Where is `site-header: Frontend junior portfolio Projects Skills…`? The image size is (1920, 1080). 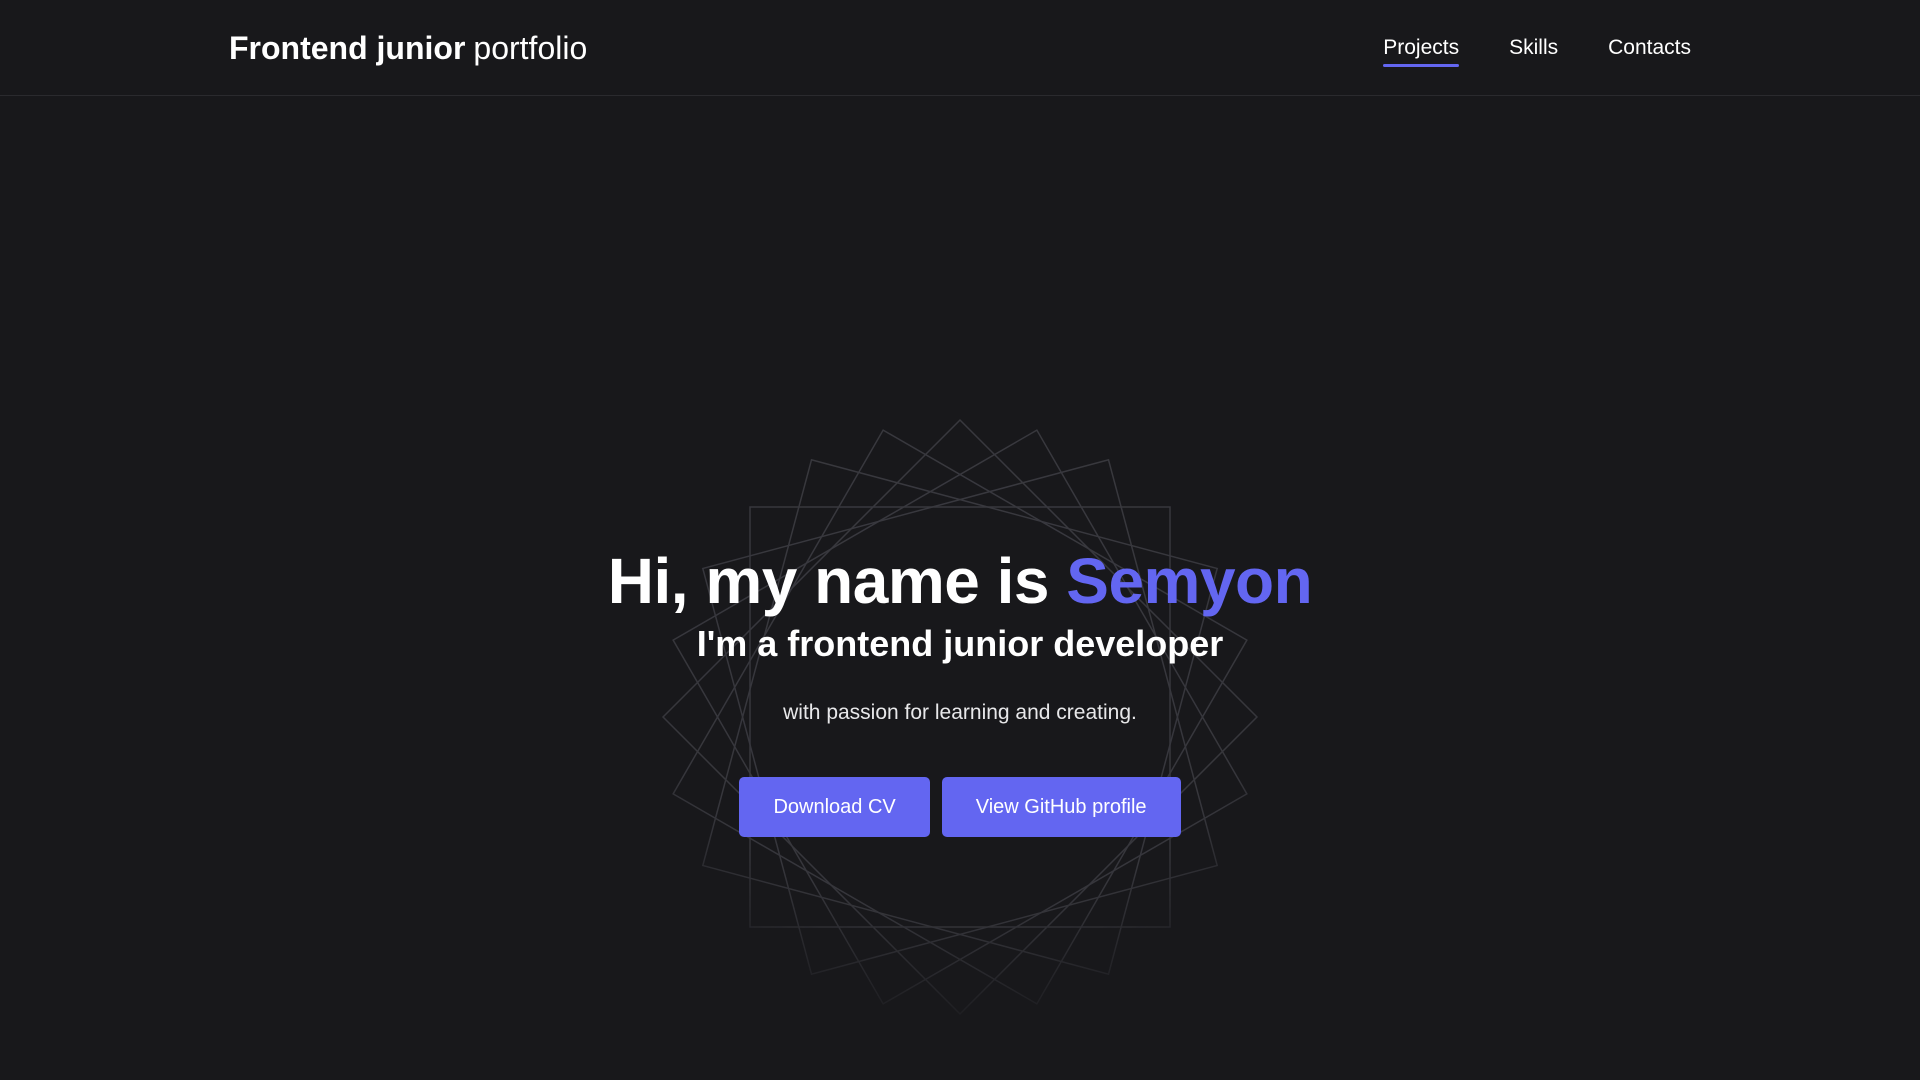
site-header: Frontend junior portfolio Projects Skills… is located at coordinates (960, 48).